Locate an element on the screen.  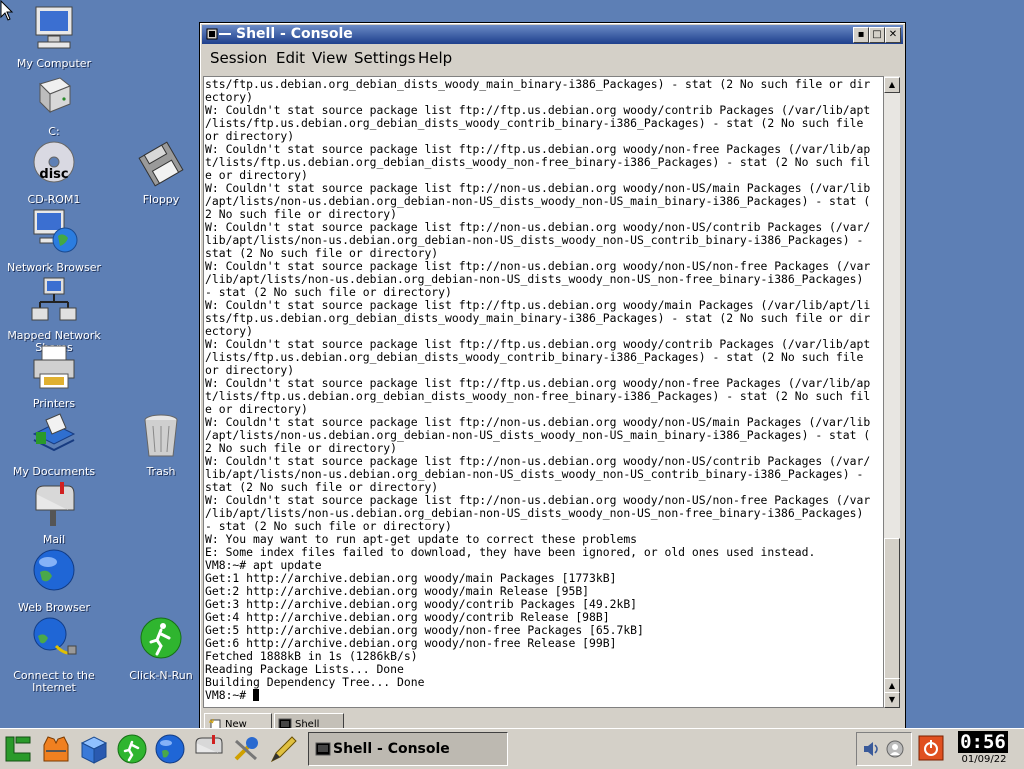
desktop-icon-label: Network Browser is located at coordinates (54, 267).